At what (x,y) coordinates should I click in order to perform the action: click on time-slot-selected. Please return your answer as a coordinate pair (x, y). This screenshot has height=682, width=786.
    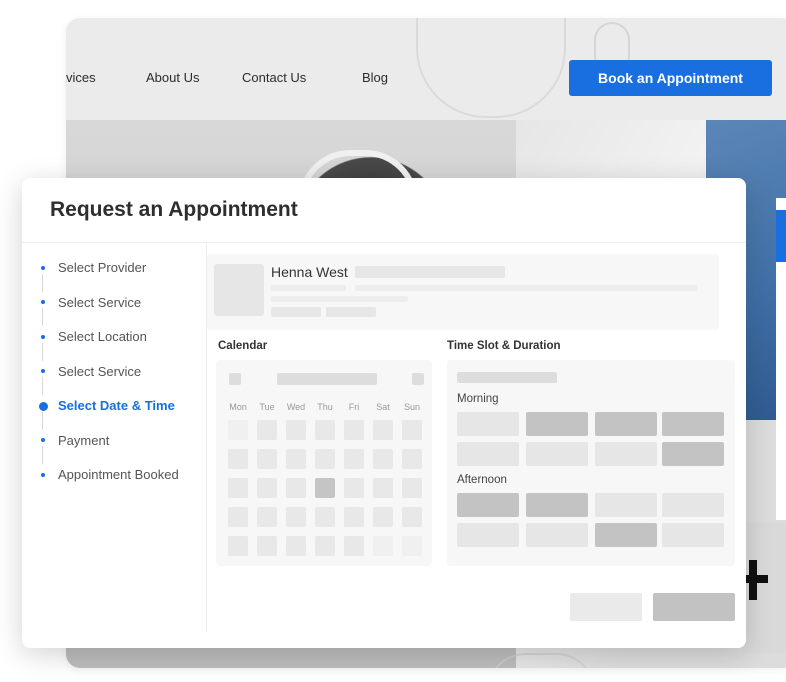
    Looking at the image, I should click on (626, 535).